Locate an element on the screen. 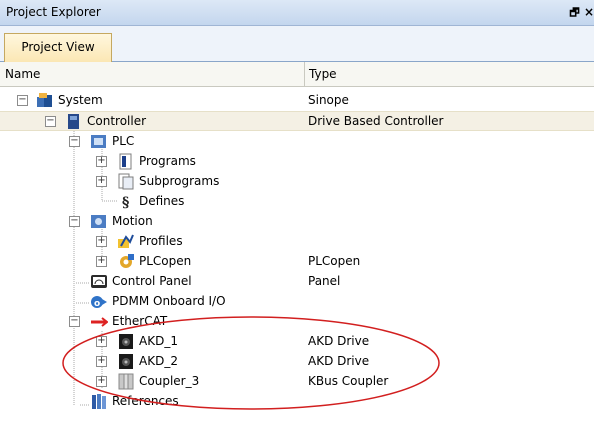  restore-icon: 🗗 is located at coordinates (574, 13).